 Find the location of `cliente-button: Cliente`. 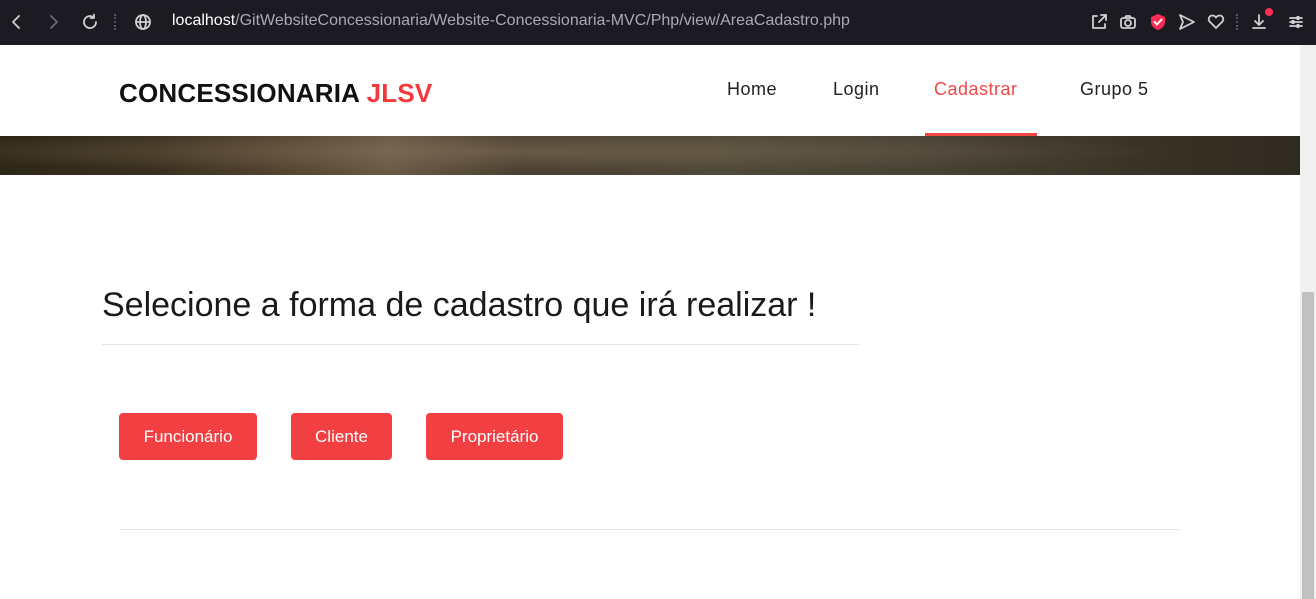

cliente-button: Cliente is located at coordinates (341, 436).